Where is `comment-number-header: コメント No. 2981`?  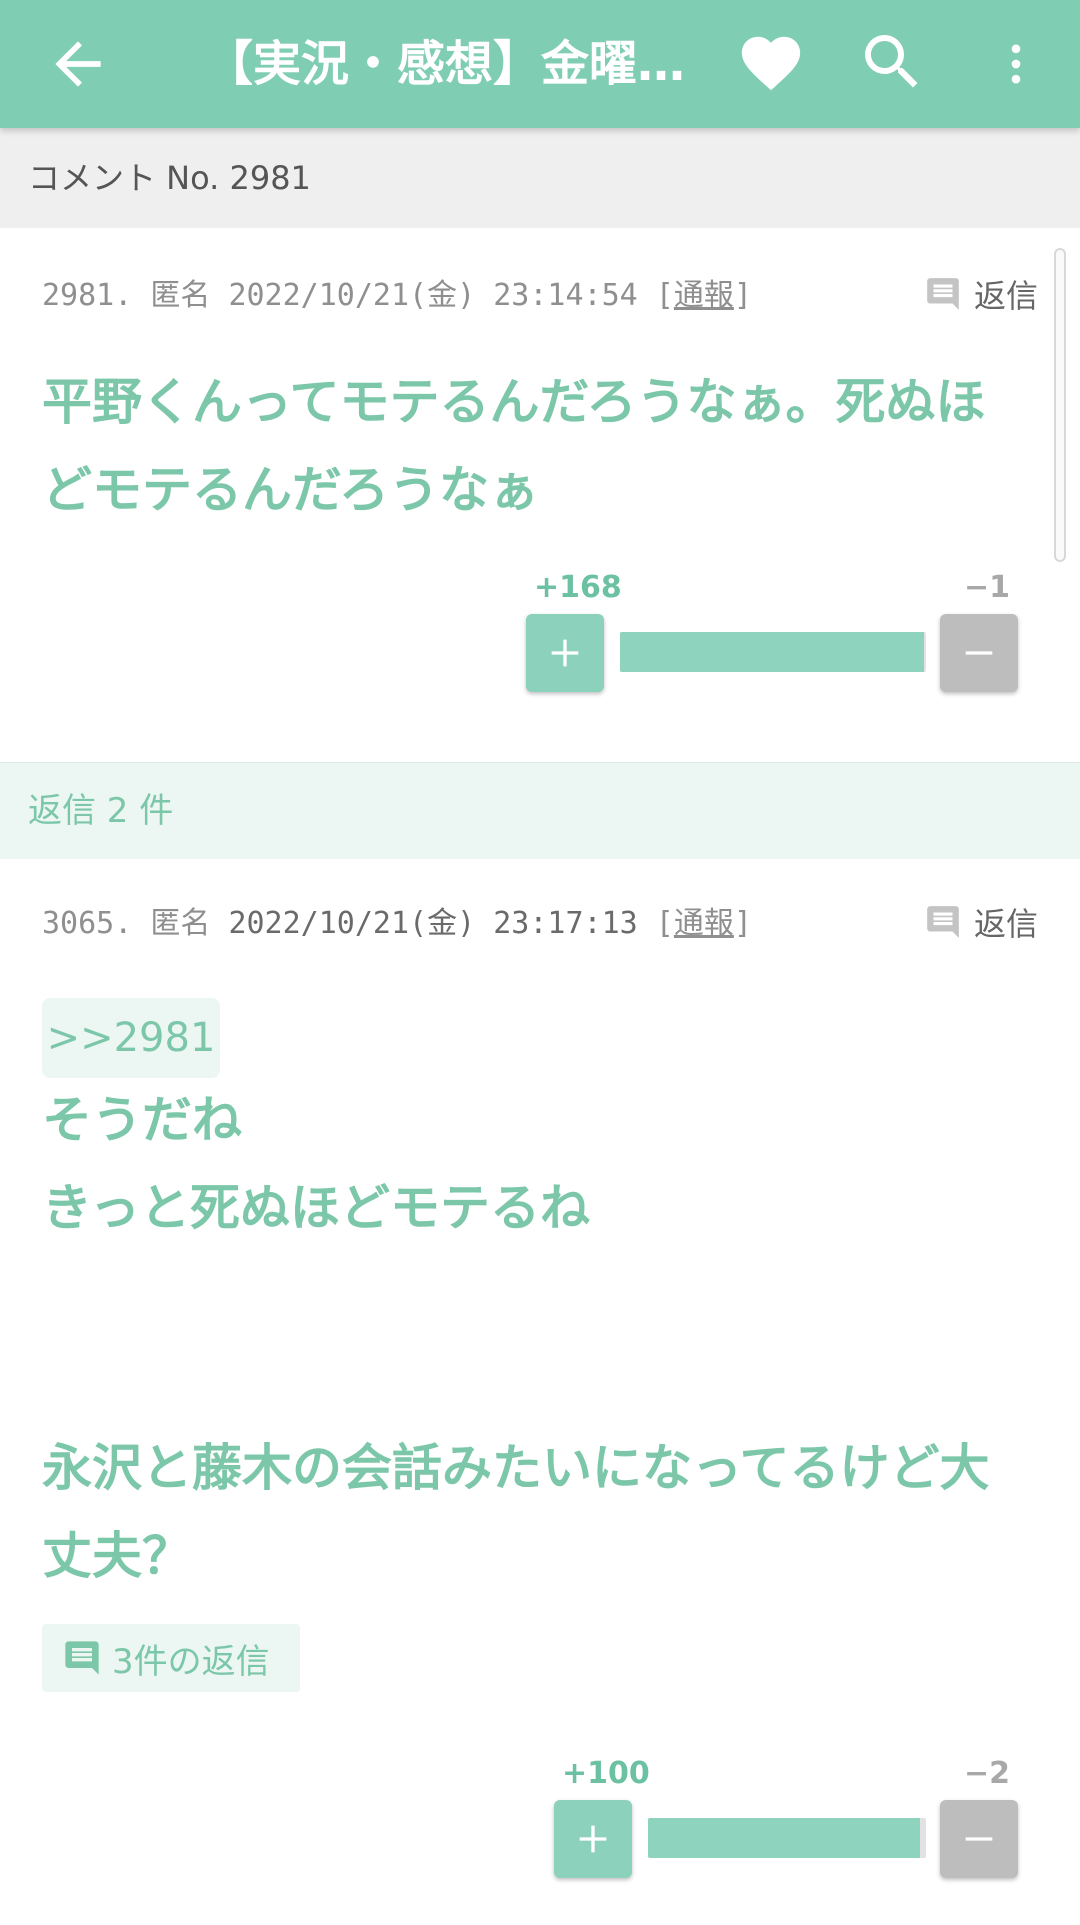 comment-number-header: コメント No. 2981 is located at coordinates (540, 178).